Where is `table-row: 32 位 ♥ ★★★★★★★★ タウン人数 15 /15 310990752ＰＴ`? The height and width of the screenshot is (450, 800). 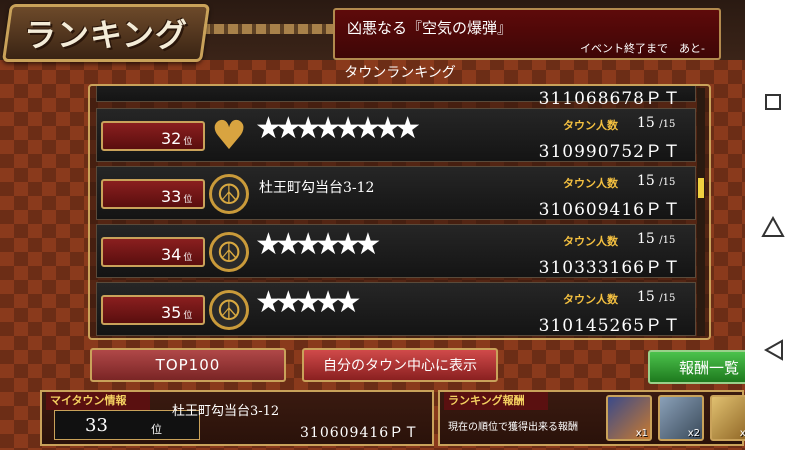
table-row: 32 位 ♥ ★★★★★★★★ タウン人数 15 /15 310990752ＰＴ is located at coordinates (396, 135).